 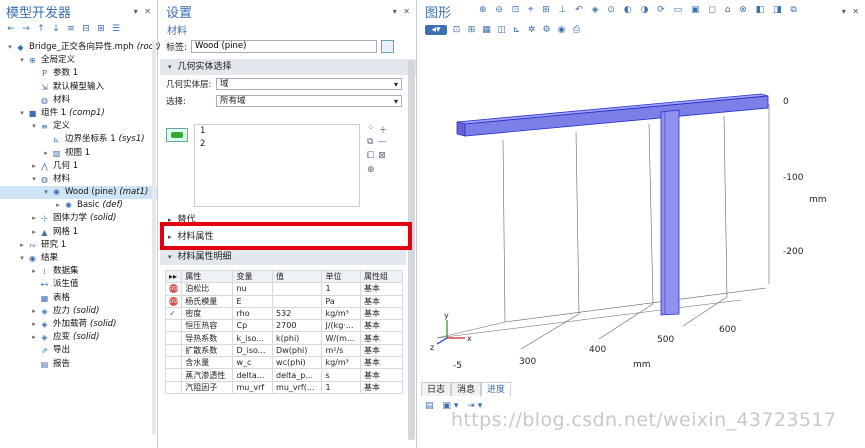 I want to click on column-sort-icon: ▸▸, so click(x=173, y=276).